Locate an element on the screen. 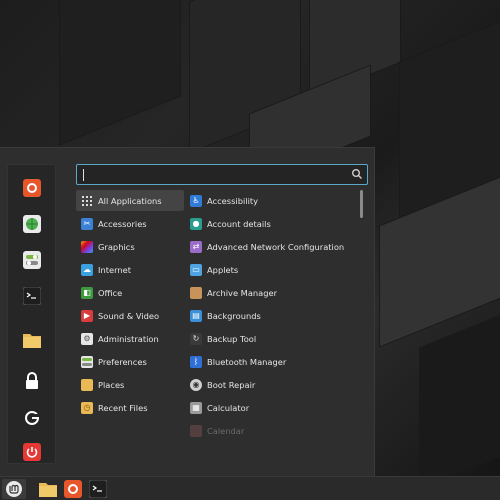  taskbar-files-launcher is located at coordinates (48, 489).